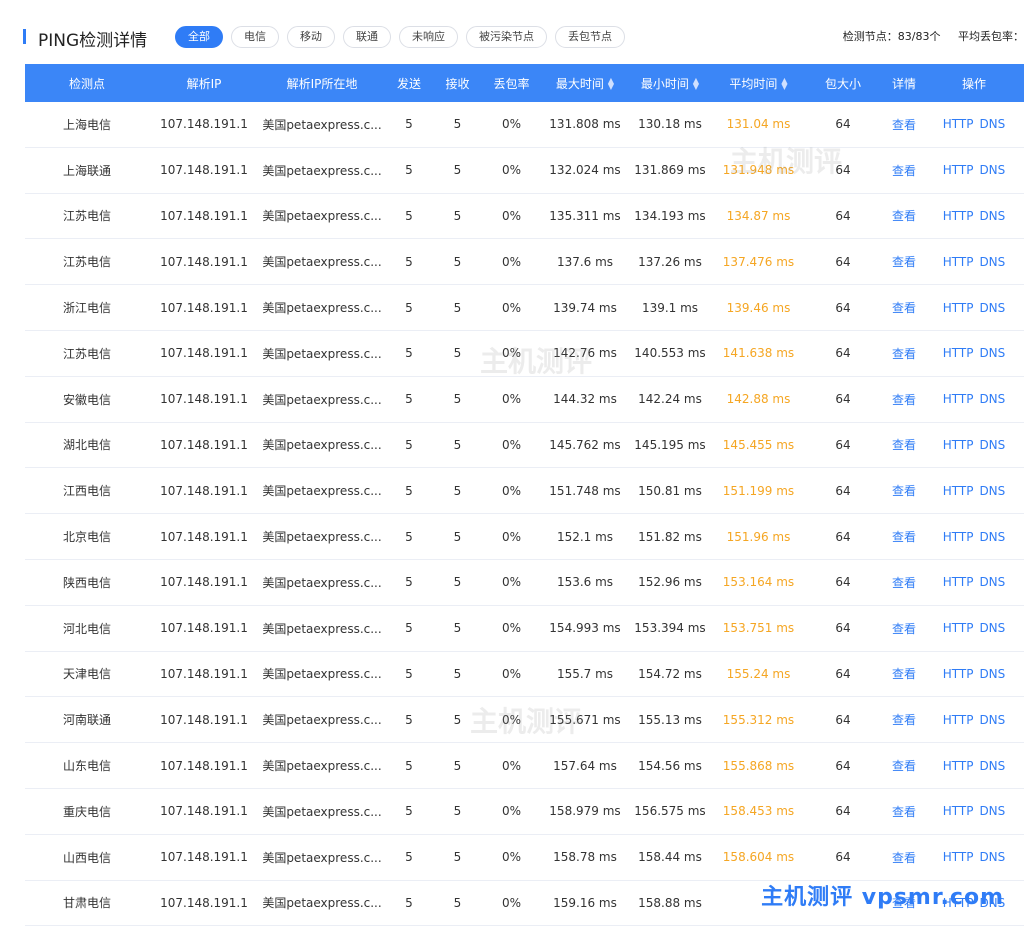  I want to click on table-cell: 134.193 ms, so click(670, 215).